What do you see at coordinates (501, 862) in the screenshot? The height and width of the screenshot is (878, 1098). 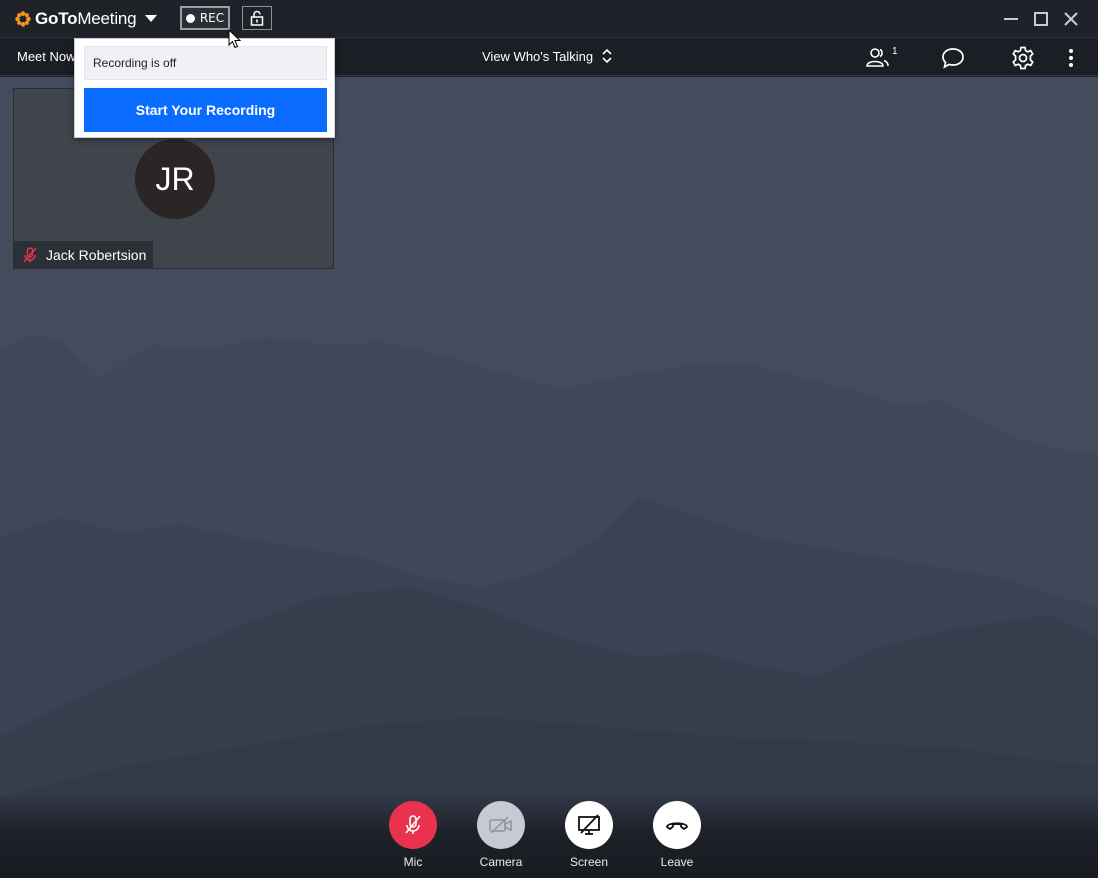 I see `camera-label: Camera` at bounding box center [501, 862].